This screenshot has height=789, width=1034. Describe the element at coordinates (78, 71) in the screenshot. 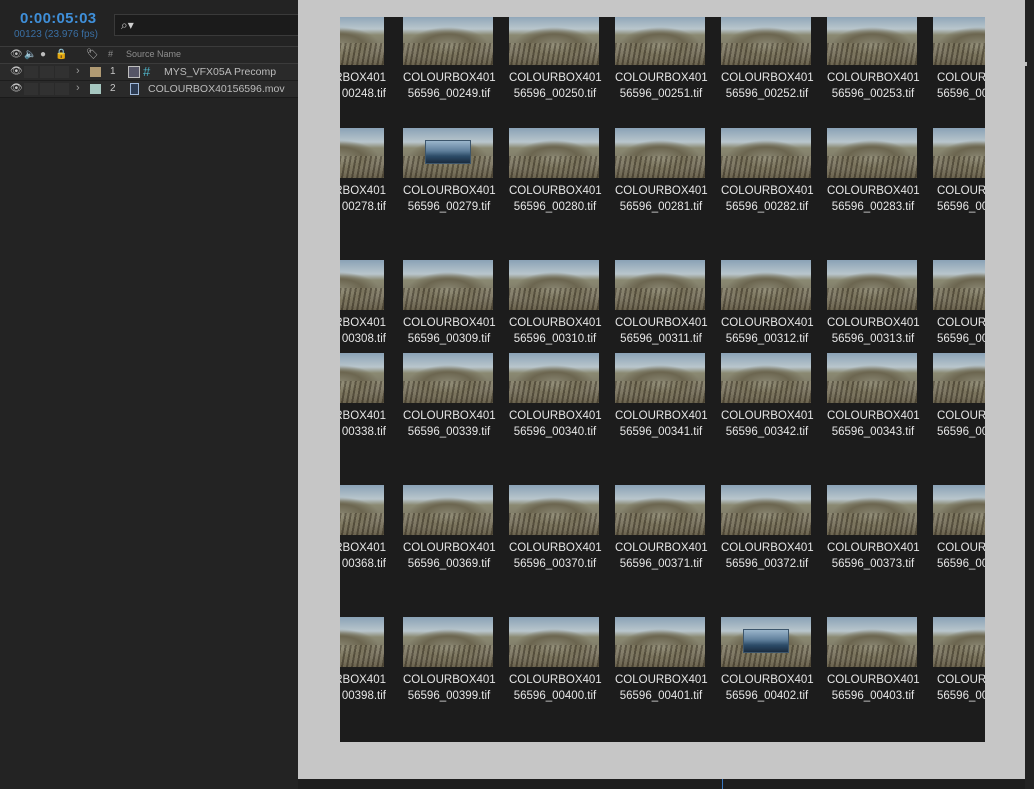

I see `chevron-right-icon: ›` at that location.